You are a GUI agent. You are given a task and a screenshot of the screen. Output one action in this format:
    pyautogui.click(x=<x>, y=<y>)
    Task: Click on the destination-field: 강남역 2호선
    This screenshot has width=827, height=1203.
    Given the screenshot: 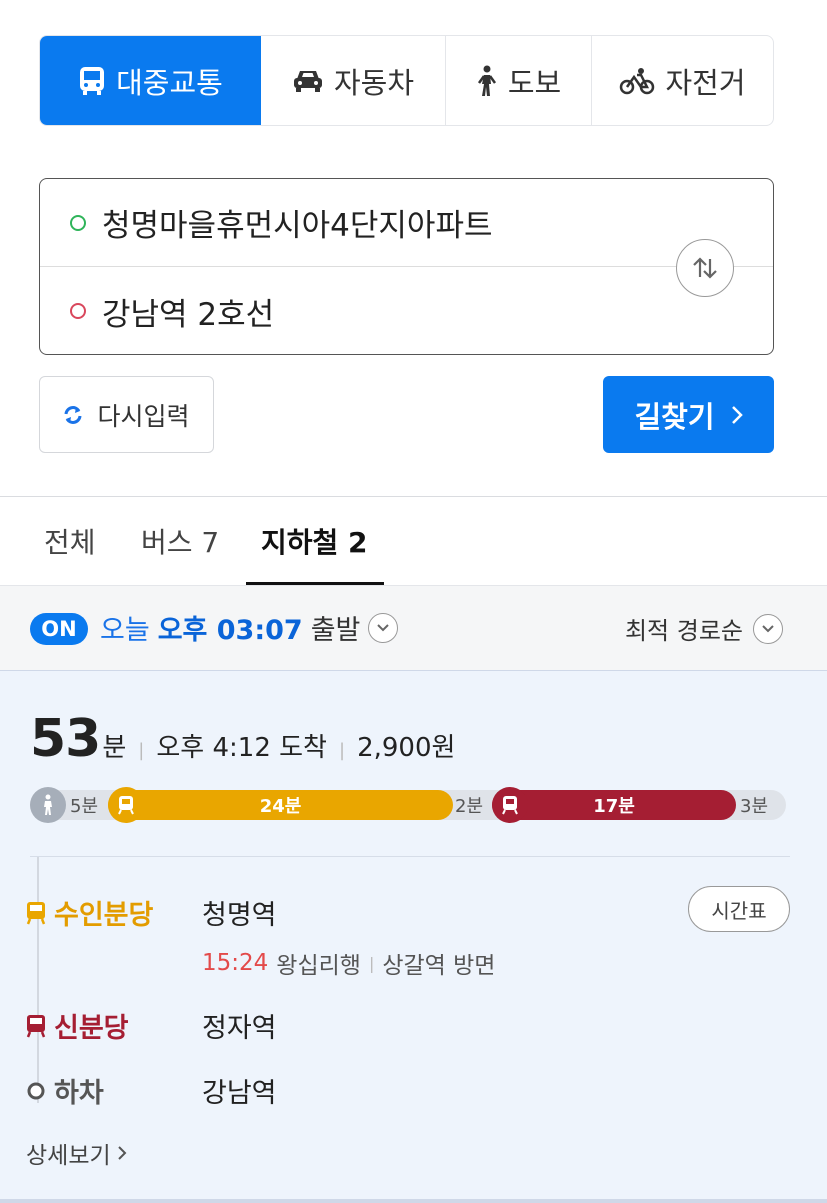 What is the action you would take?
    pyautogui.click(x=406, y=311)
    